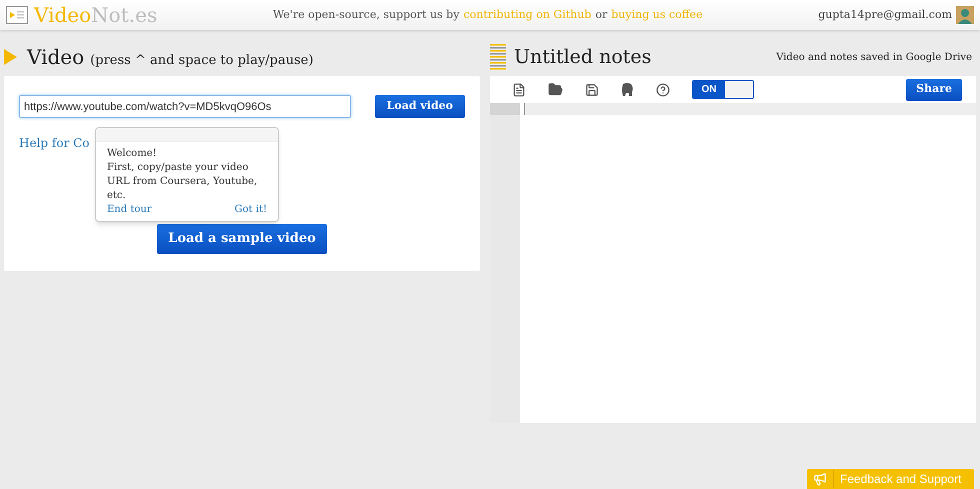  Describe the element at coordinates (885, 15) in the screenshot. I see `user-email: gupta14pre@gmail.com` at that location.